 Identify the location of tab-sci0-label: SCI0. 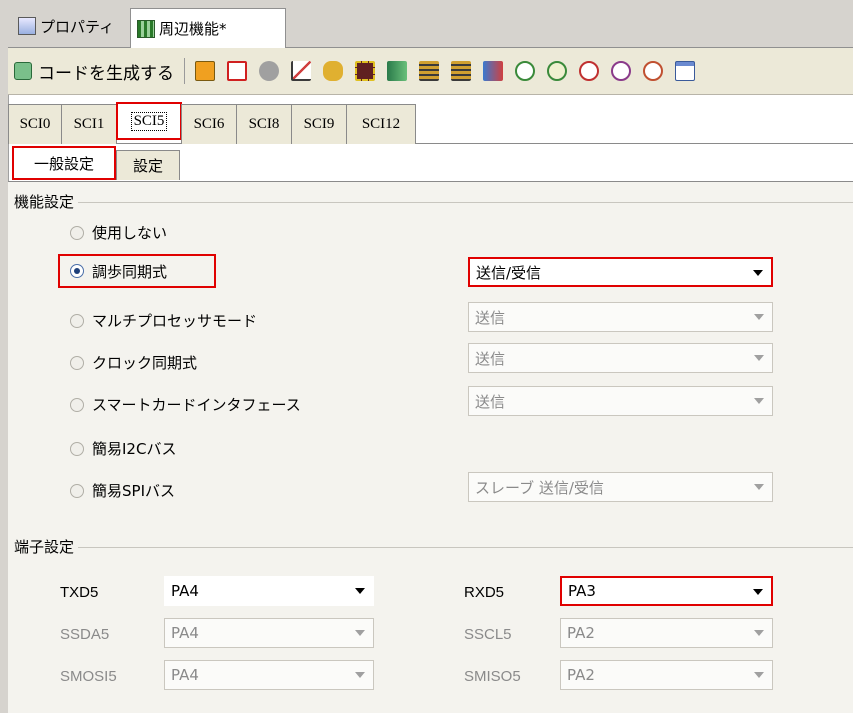
(35, 124).